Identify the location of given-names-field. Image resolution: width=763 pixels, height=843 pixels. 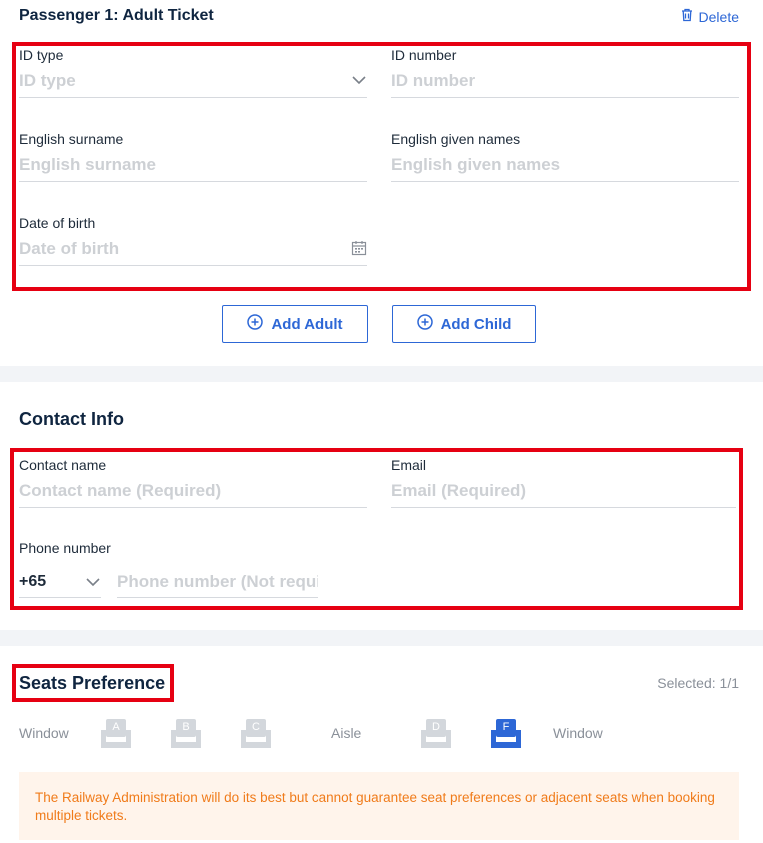
(565, 165).